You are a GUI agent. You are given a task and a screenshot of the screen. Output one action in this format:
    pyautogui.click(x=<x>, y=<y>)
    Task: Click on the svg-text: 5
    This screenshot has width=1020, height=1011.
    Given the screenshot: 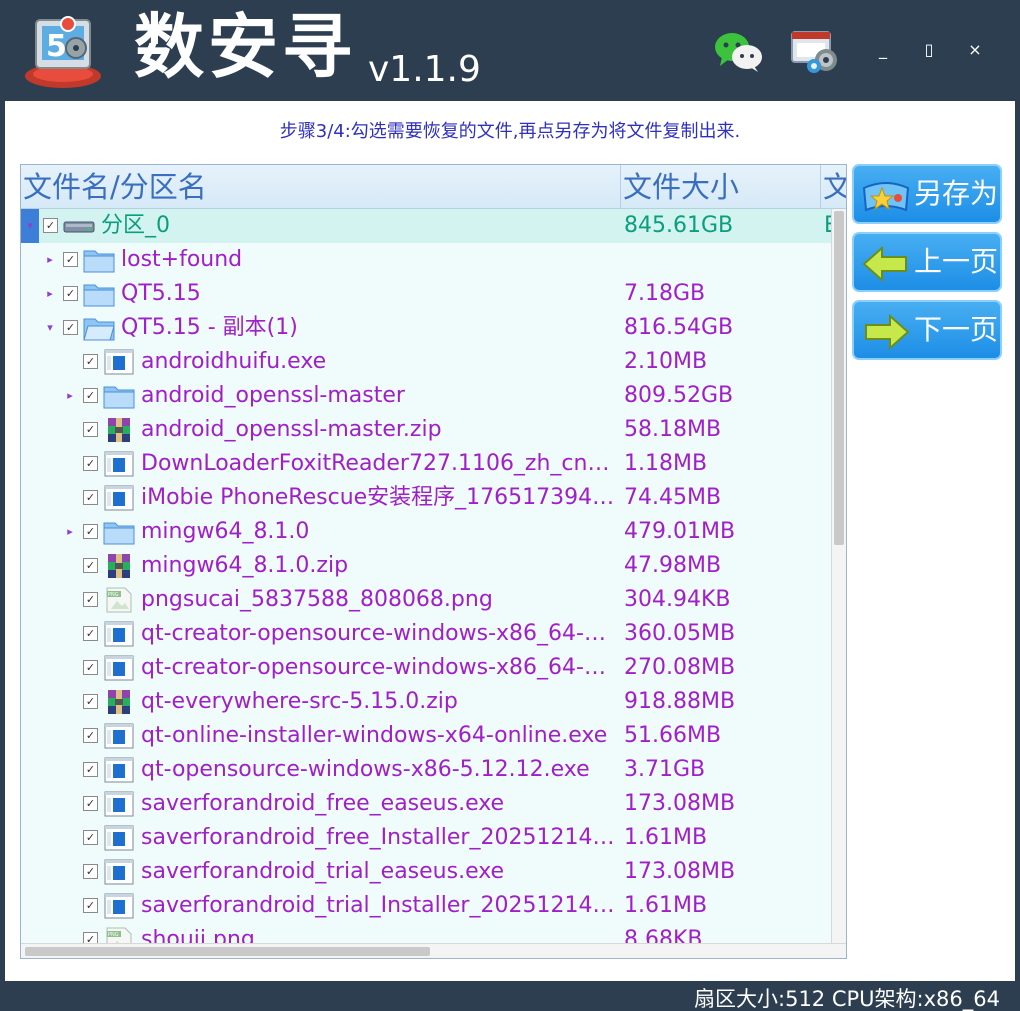 What is the action you would take?
    pyautogui.click(x=56, y=46)
    